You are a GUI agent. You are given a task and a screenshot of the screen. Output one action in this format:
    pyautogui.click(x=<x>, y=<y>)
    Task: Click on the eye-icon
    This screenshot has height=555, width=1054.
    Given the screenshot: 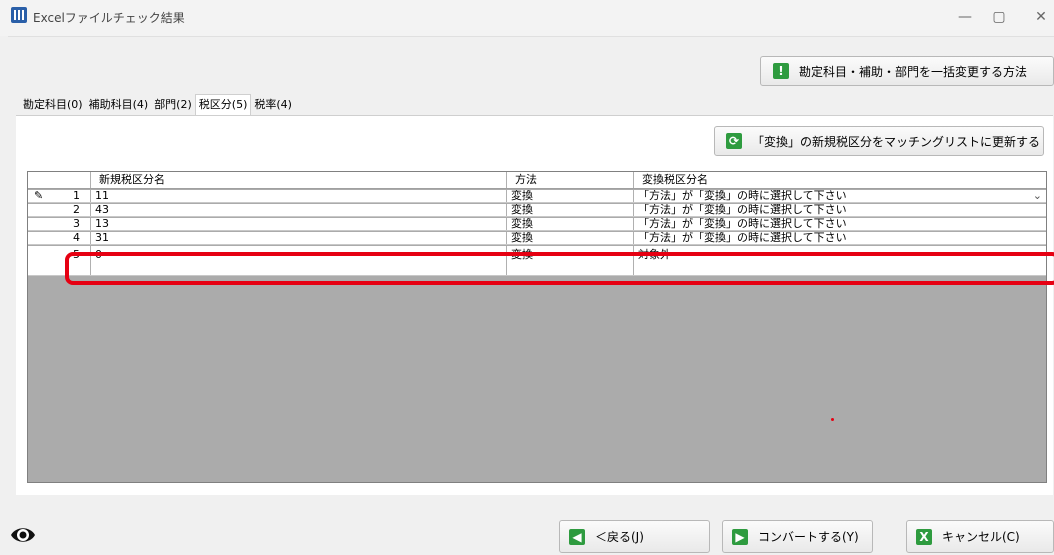 What is the action you would take?
    pyautogui.click(x=23, y=535)
    